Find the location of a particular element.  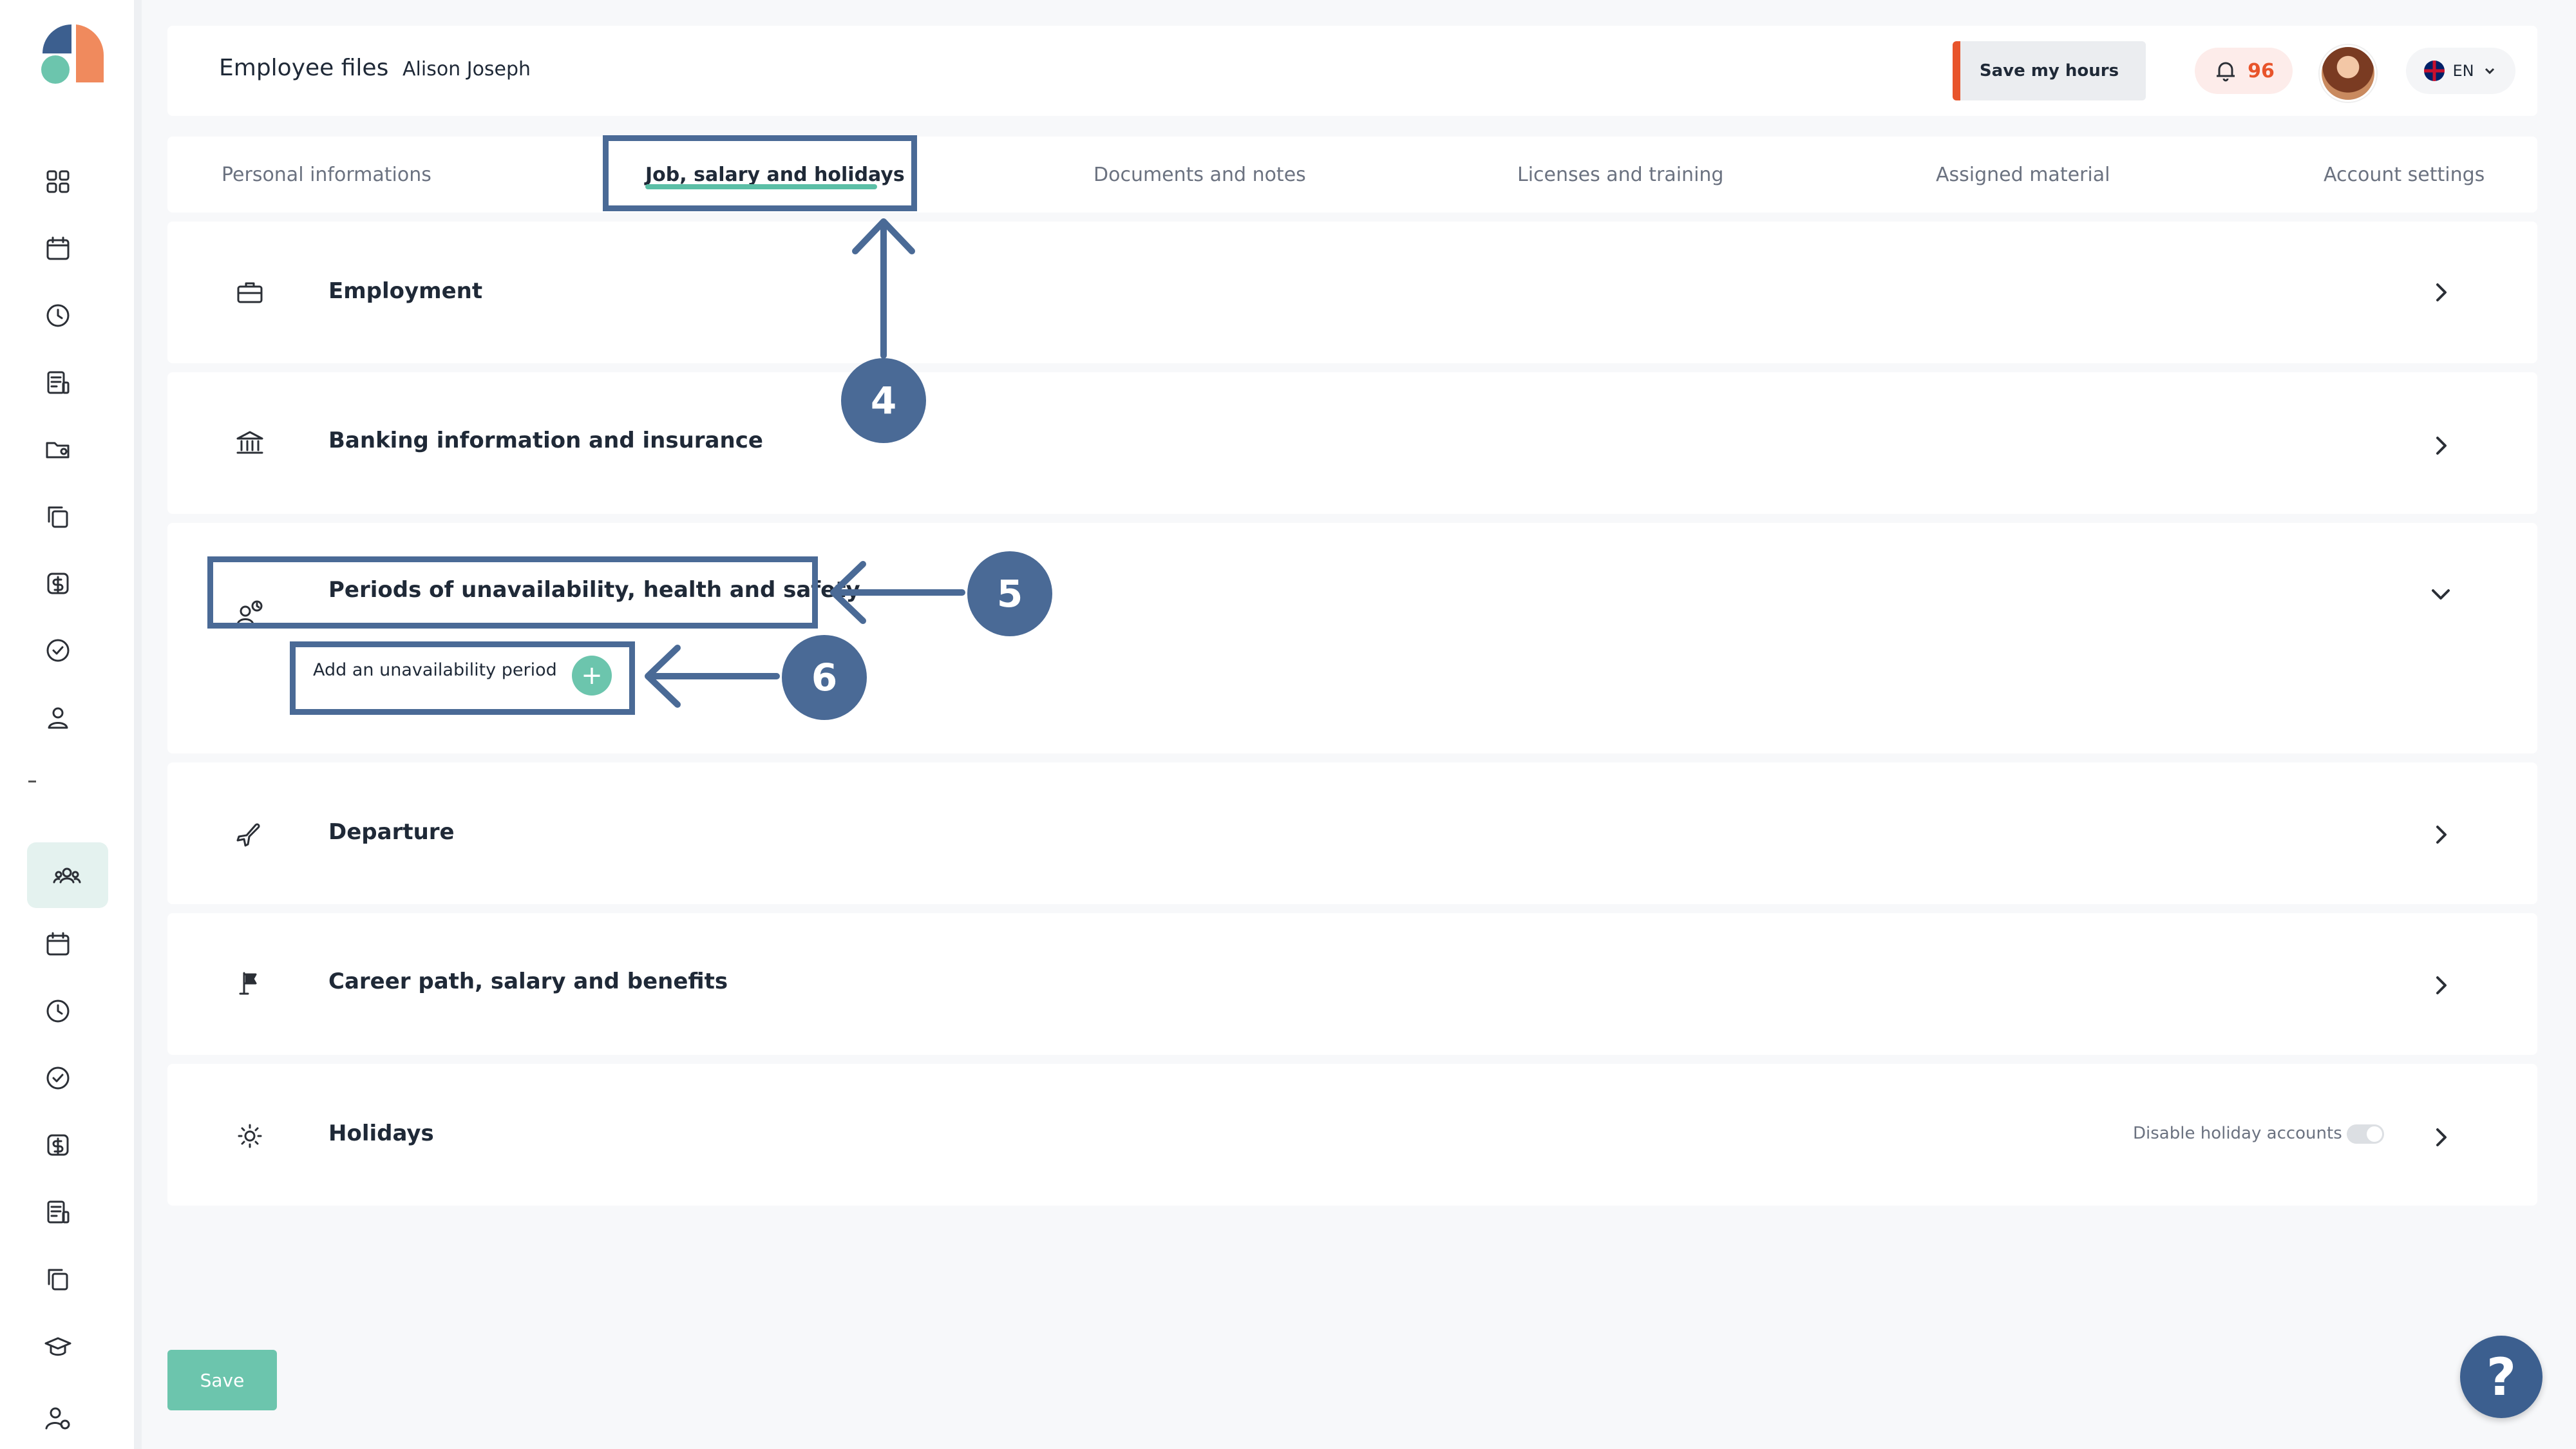

report-icon is located at coordinates (58, 382).